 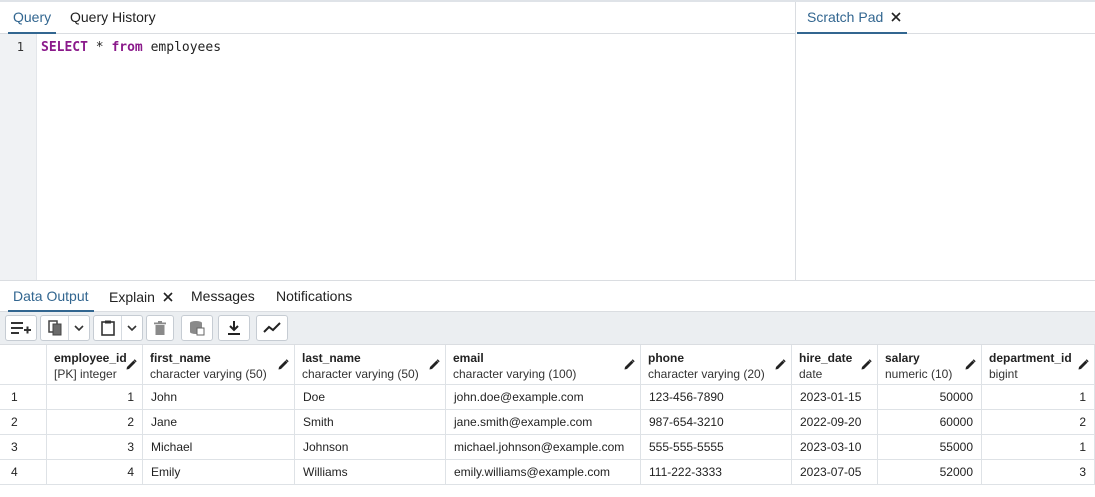 I want to click on delete-icon, so click(x=160, y=328).